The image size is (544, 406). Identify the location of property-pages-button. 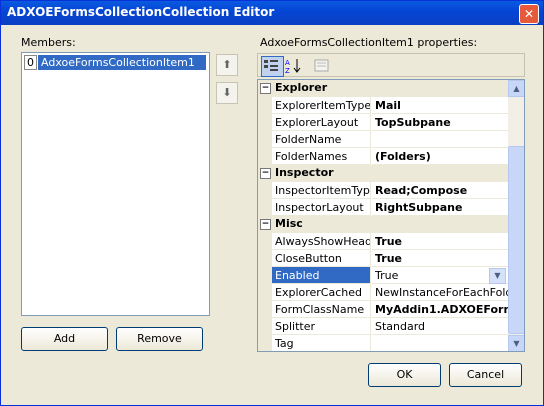
(322, 66).